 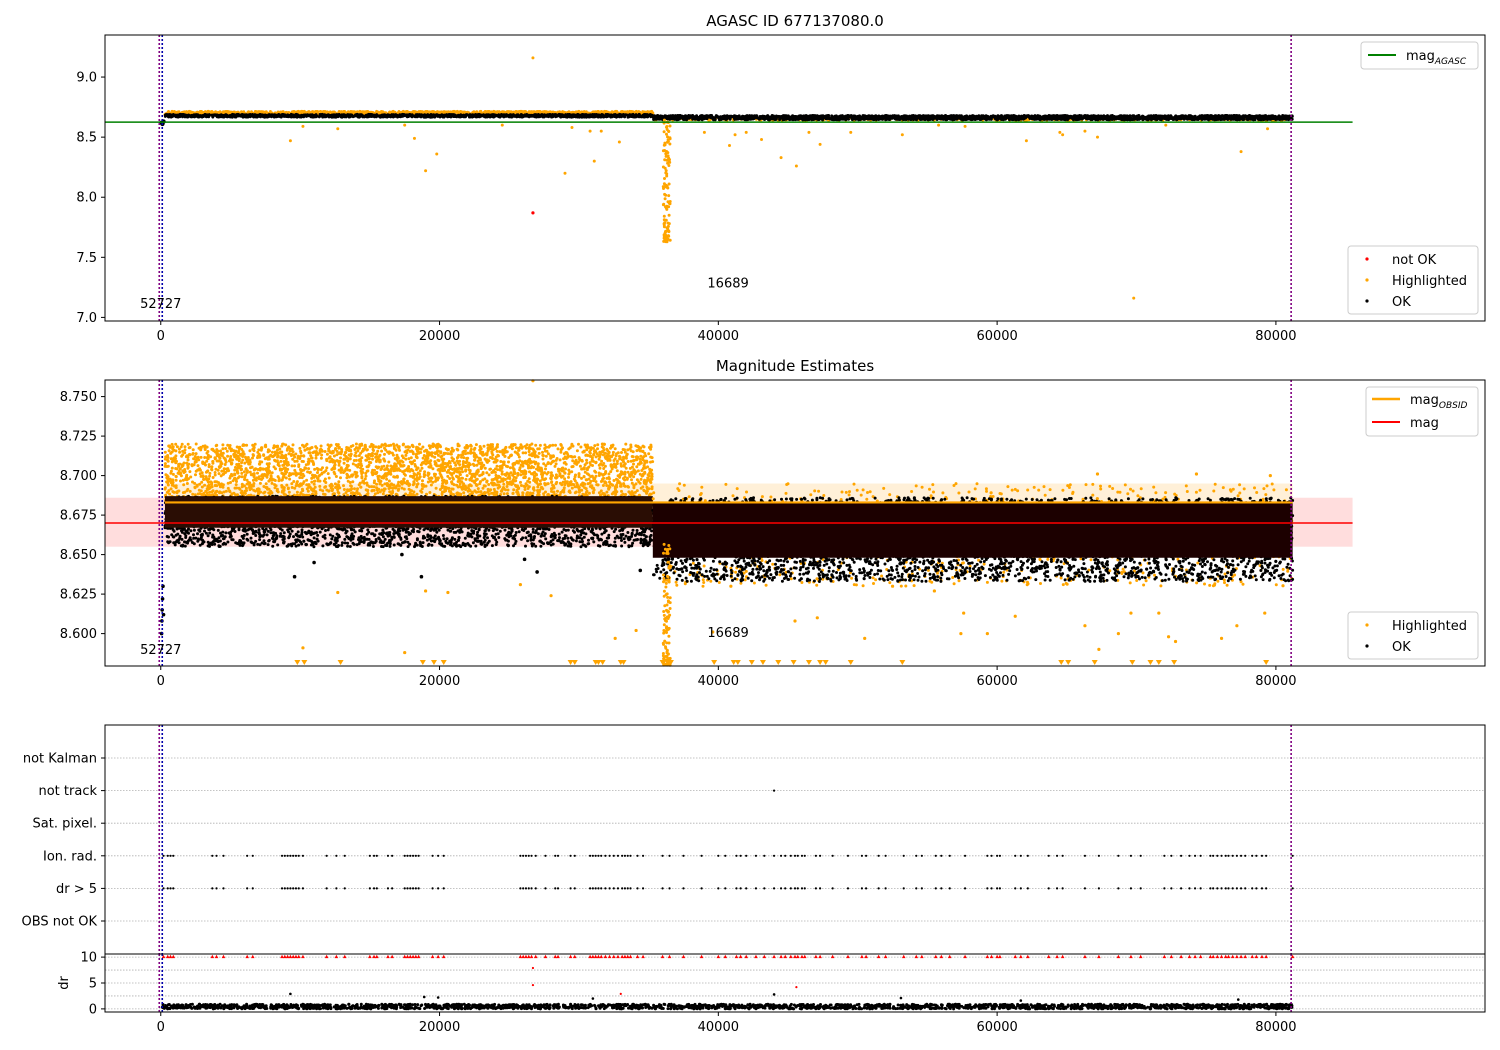 I want to click on agasc-panel-title: AGASC ID 677137080.0, so click(x=795, y=21).